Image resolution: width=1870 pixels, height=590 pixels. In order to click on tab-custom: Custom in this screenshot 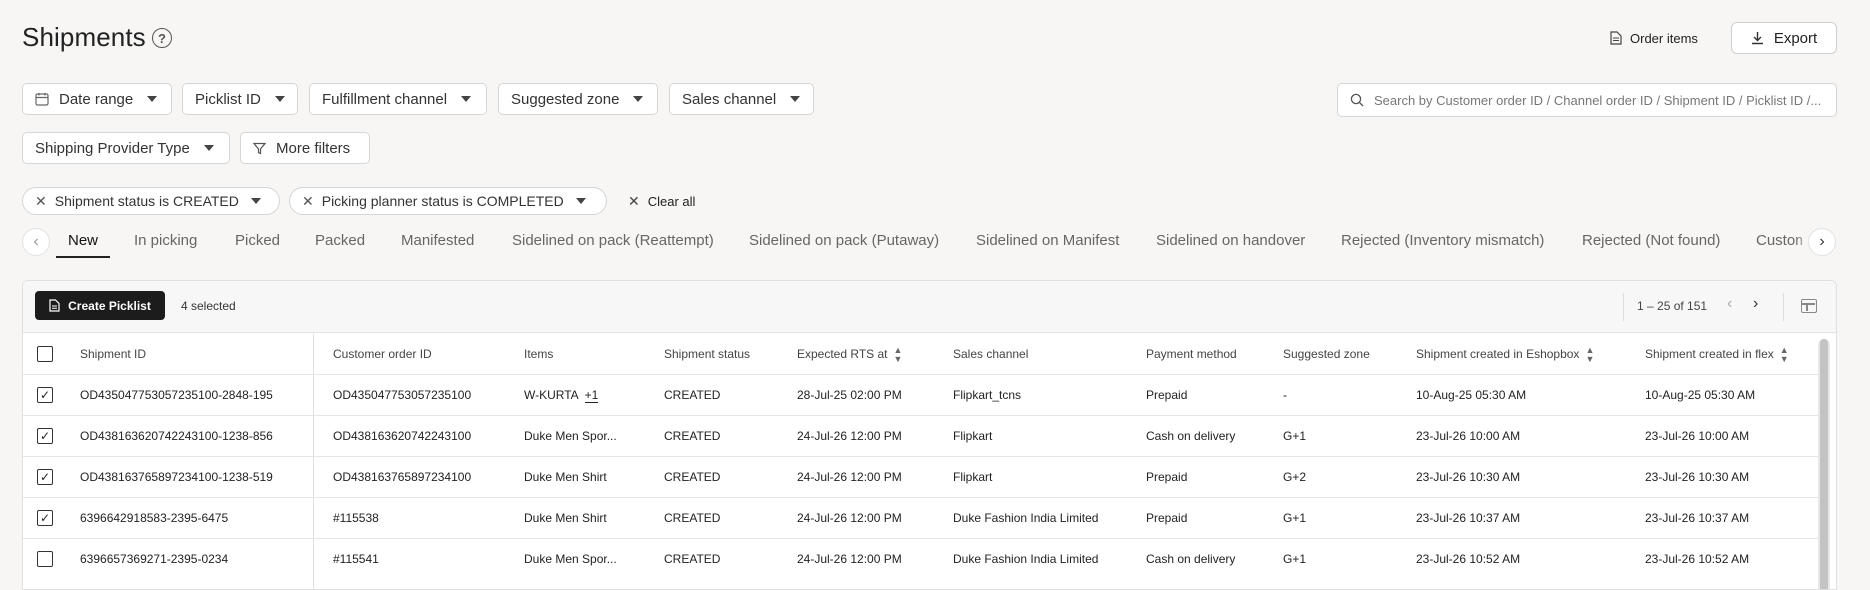, I will do `click(1779, 241)`.